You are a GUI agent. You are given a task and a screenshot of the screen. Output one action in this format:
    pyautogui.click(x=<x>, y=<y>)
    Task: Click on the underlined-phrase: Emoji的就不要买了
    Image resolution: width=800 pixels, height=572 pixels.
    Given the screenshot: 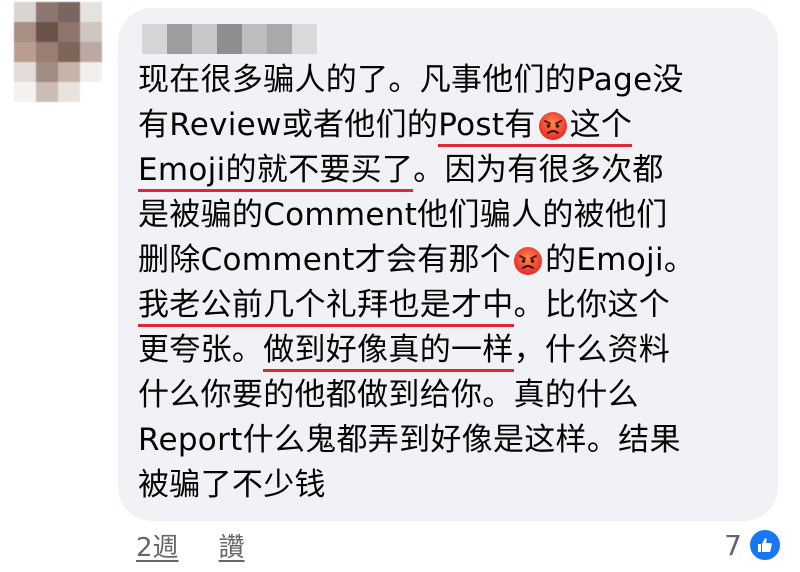 What is the action you would take?
    pyautogui.click(x=276, y=172)
    